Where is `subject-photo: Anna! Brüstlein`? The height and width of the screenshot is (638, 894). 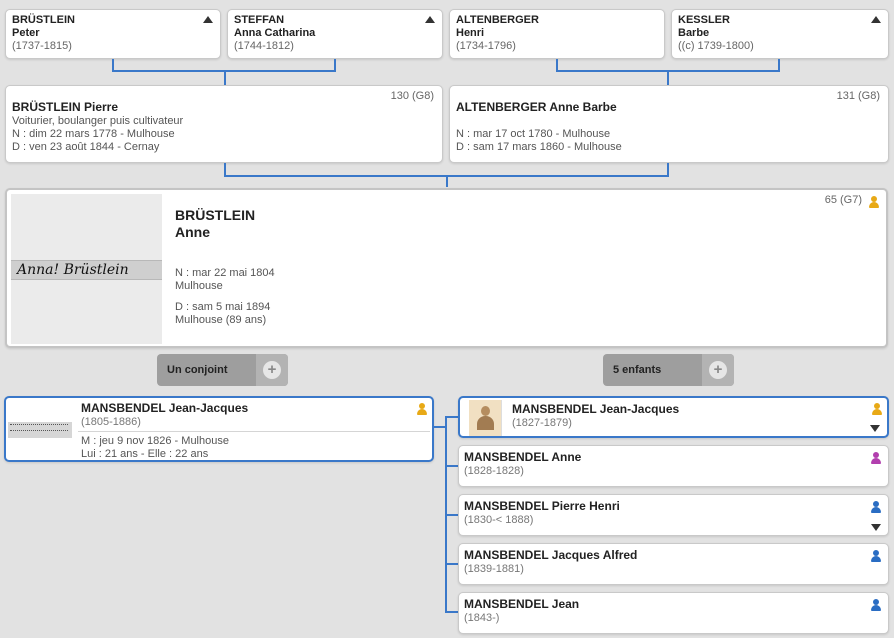 subject-photo: Anna! Brüstlein is located at coordinates (86, 269).